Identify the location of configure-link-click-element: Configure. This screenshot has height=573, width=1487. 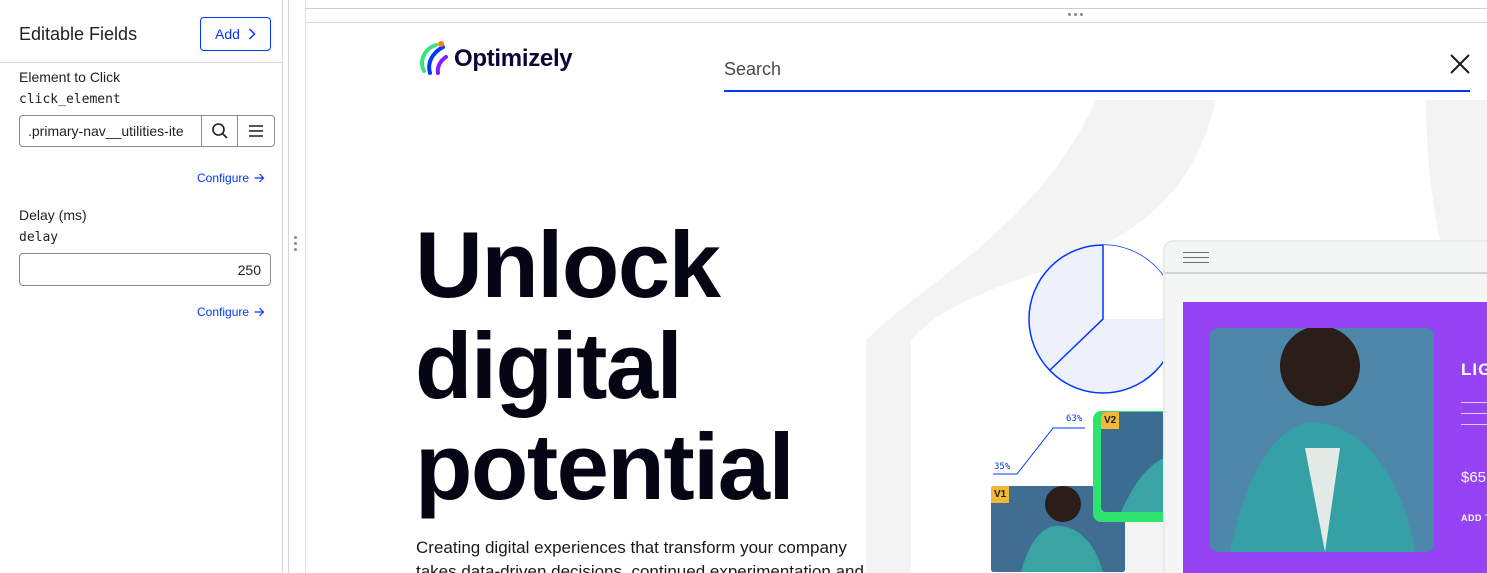
(231, 178).